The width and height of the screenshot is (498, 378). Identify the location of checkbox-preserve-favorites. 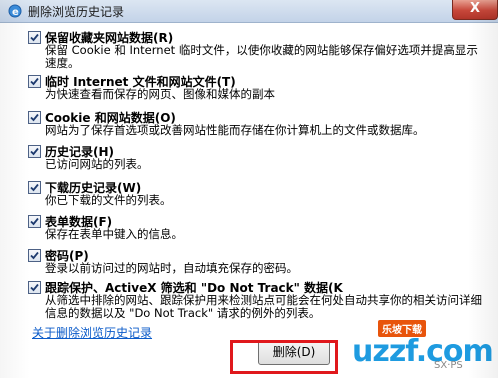
(34, 37).